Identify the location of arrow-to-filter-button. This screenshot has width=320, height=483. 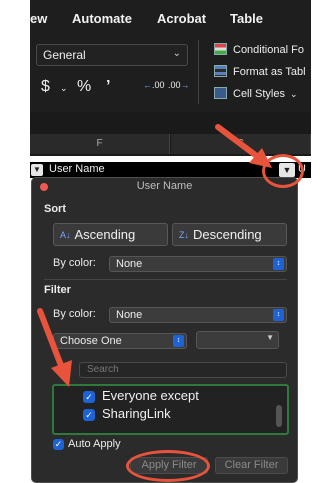
(243, 146).